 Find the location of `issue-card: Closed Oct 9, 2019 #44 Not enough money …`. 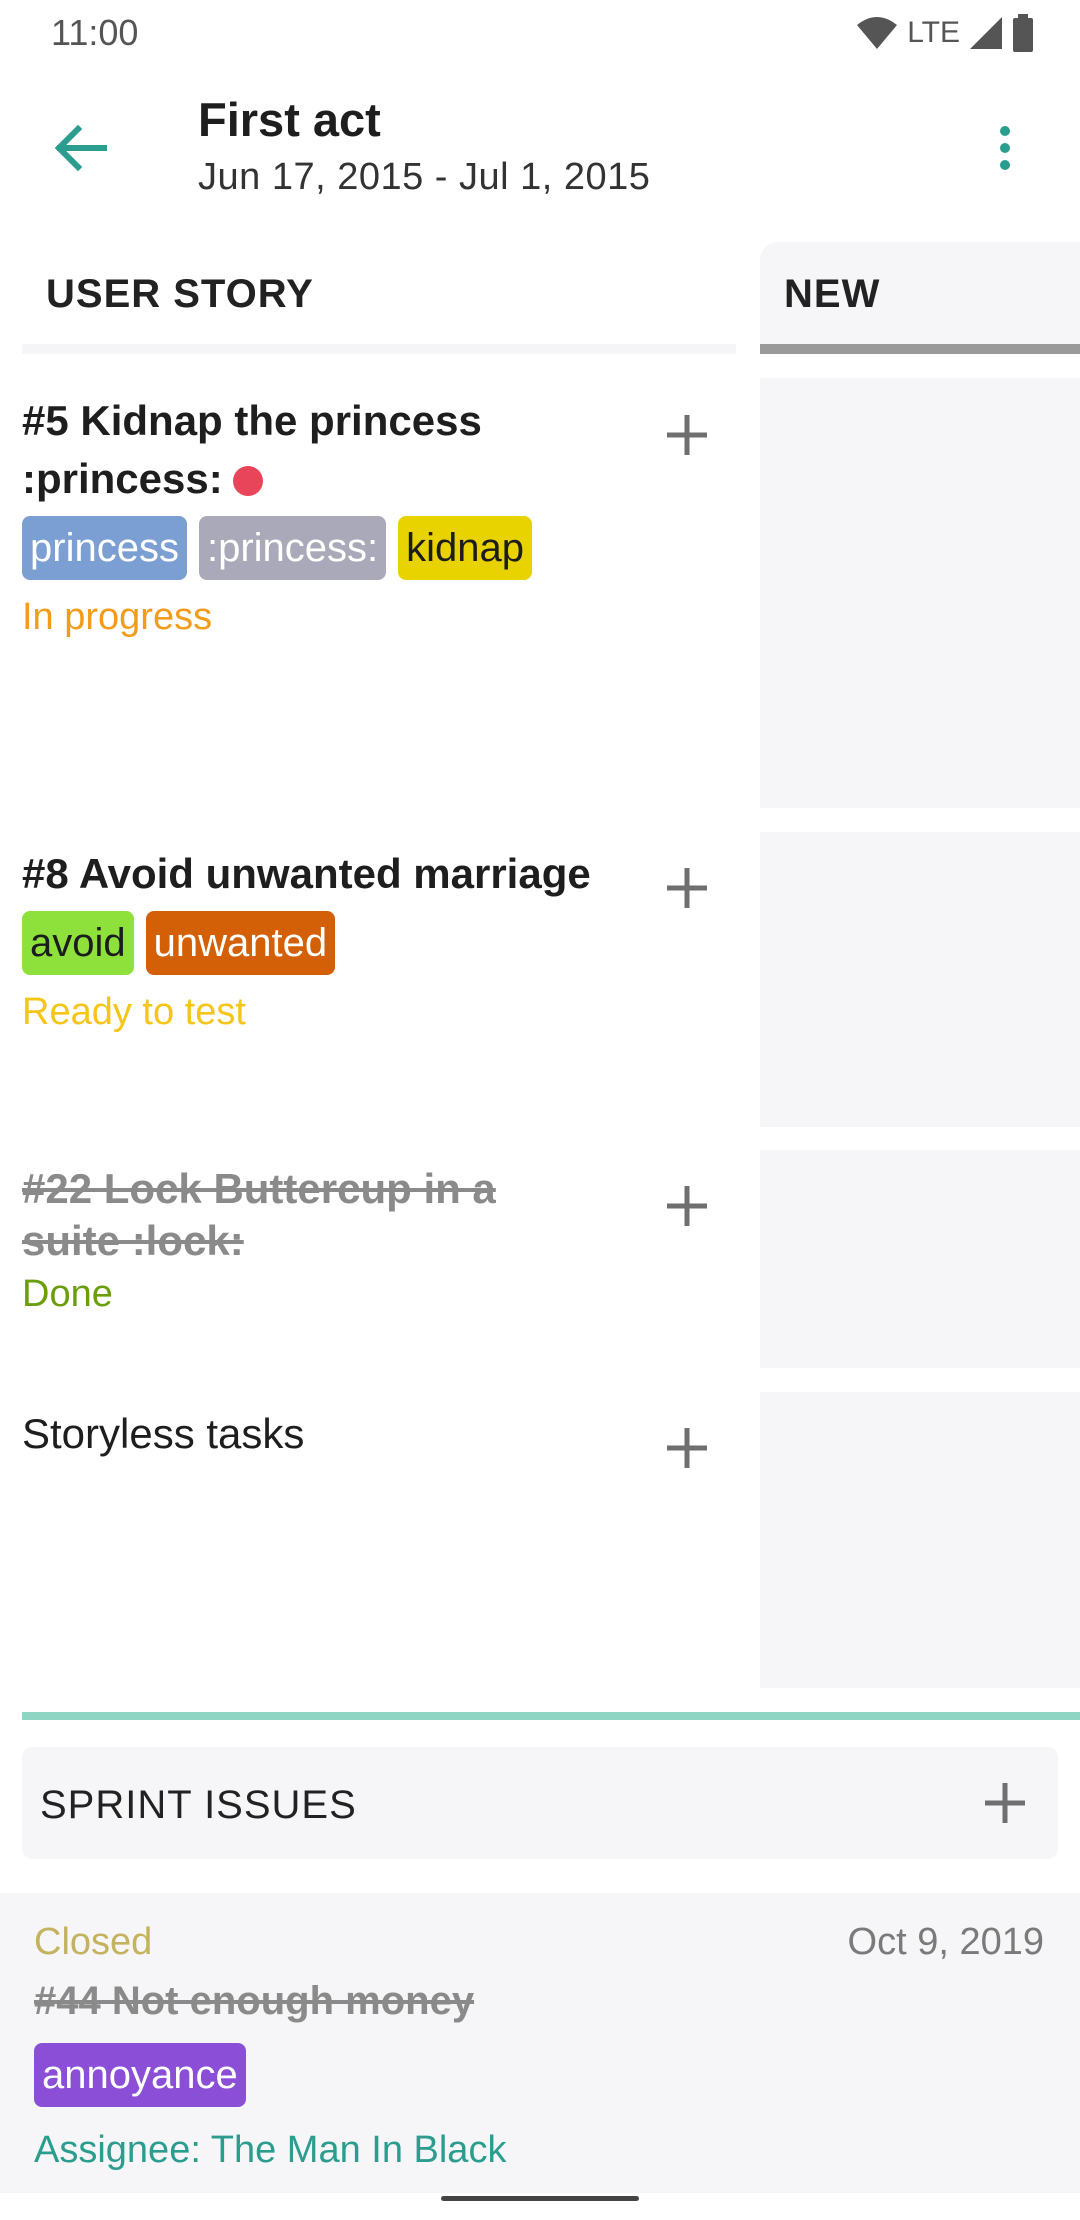

issue-card: Closed Oct 9, 2019 #44 Not enough money … is located at coordinates (540, 2043).